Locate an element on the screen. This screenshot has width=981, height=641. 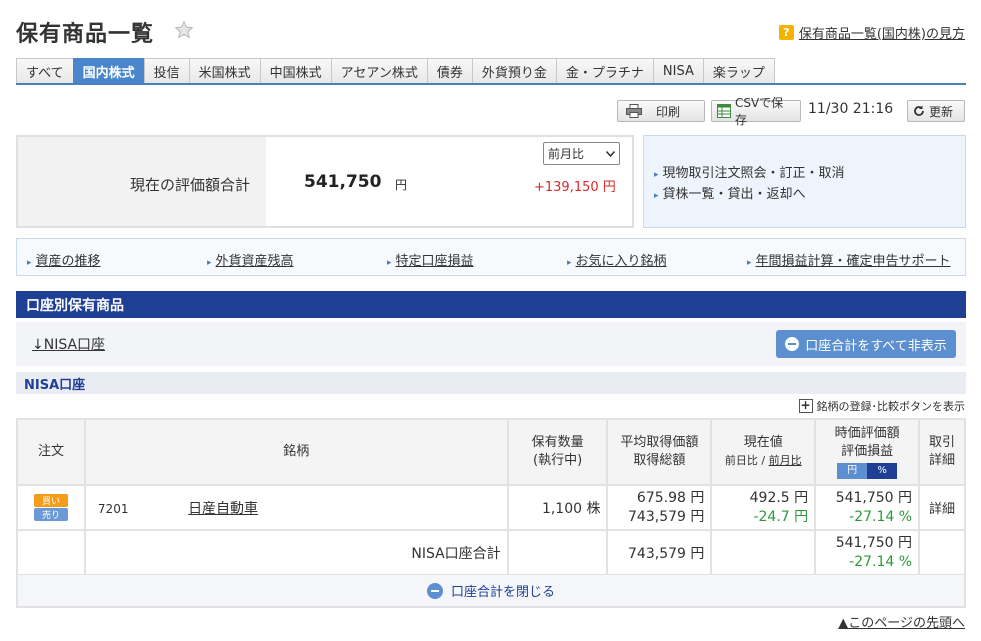
page-top-link: ▲このページの先頭へ is located at coordinates (901, 621).